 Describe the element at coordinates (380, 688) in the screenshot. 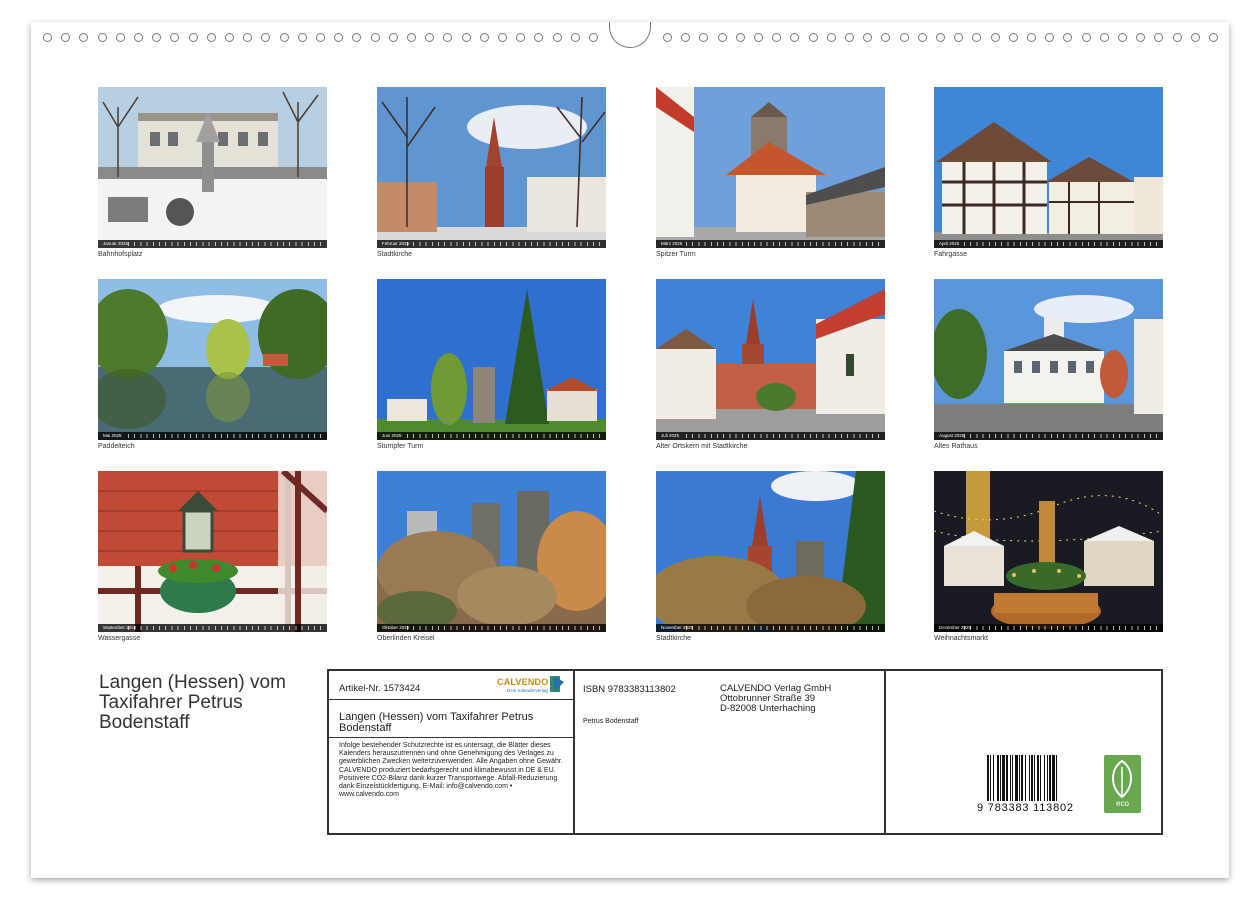

I see `article-number: Artikel-Nr. 1573424` at that location.